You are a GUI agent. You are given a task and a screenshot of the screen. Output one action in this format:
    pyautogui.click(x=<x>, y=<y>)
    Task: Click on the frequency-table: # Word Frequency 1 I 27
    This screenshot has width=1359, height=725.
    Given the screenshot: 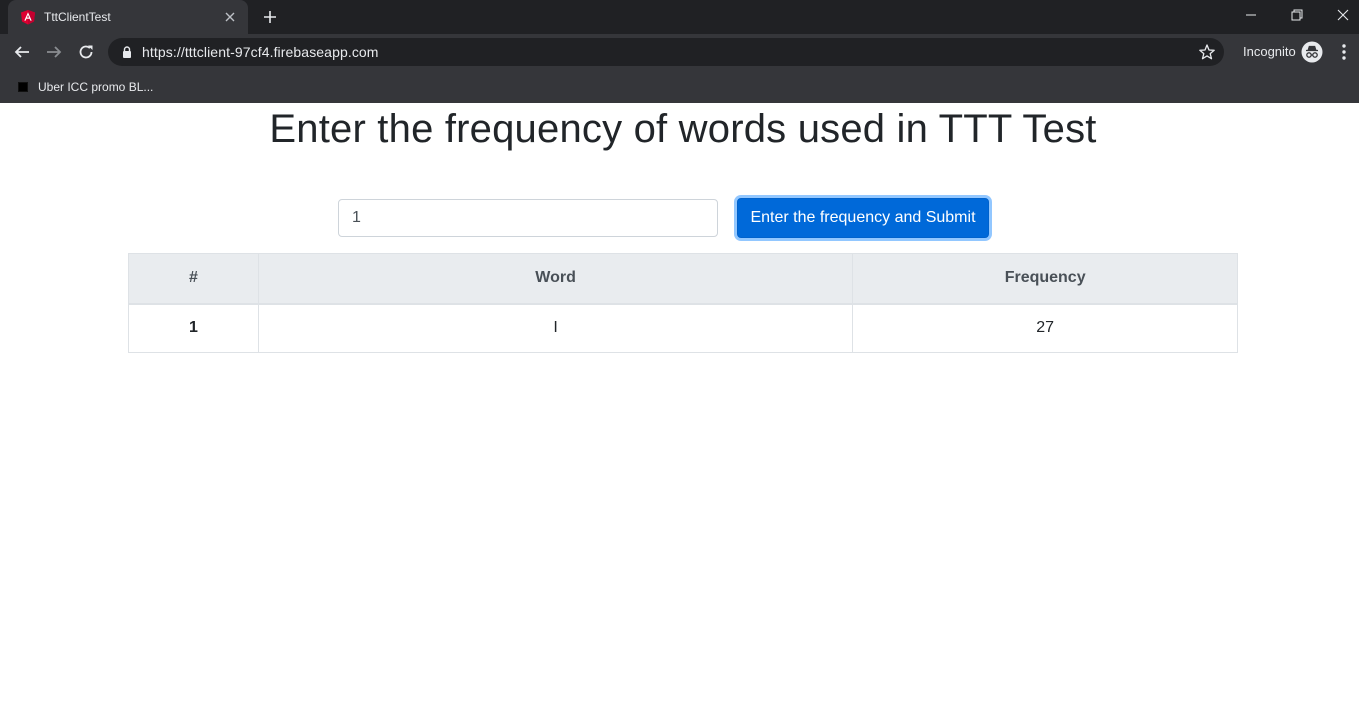 What is the action you would take?
    pyautogui.click(x=683, y=303)
    